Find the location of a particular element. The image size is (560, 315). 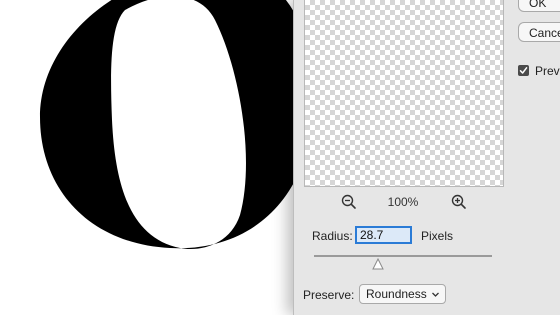

zoom-out-button is located at coordinates (349, 202).